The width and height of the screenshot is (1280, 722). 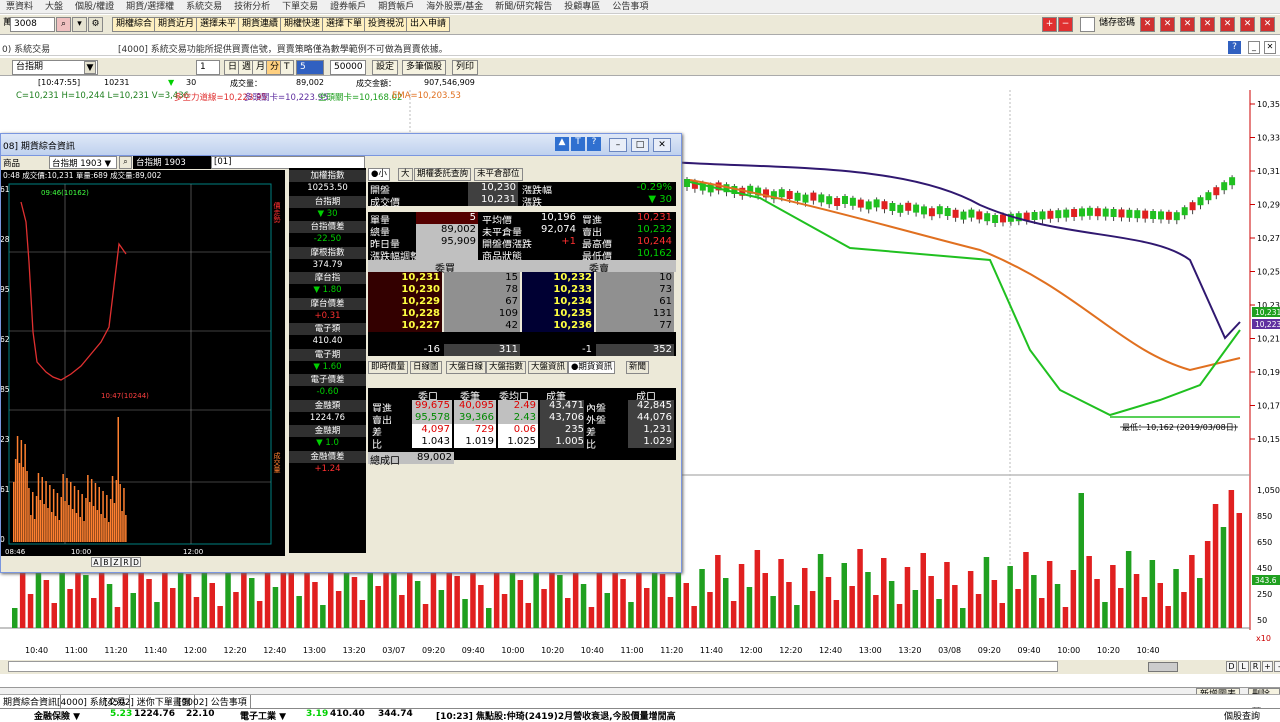 I want to click on minus-icon: −, so click(x=1065, y=24).